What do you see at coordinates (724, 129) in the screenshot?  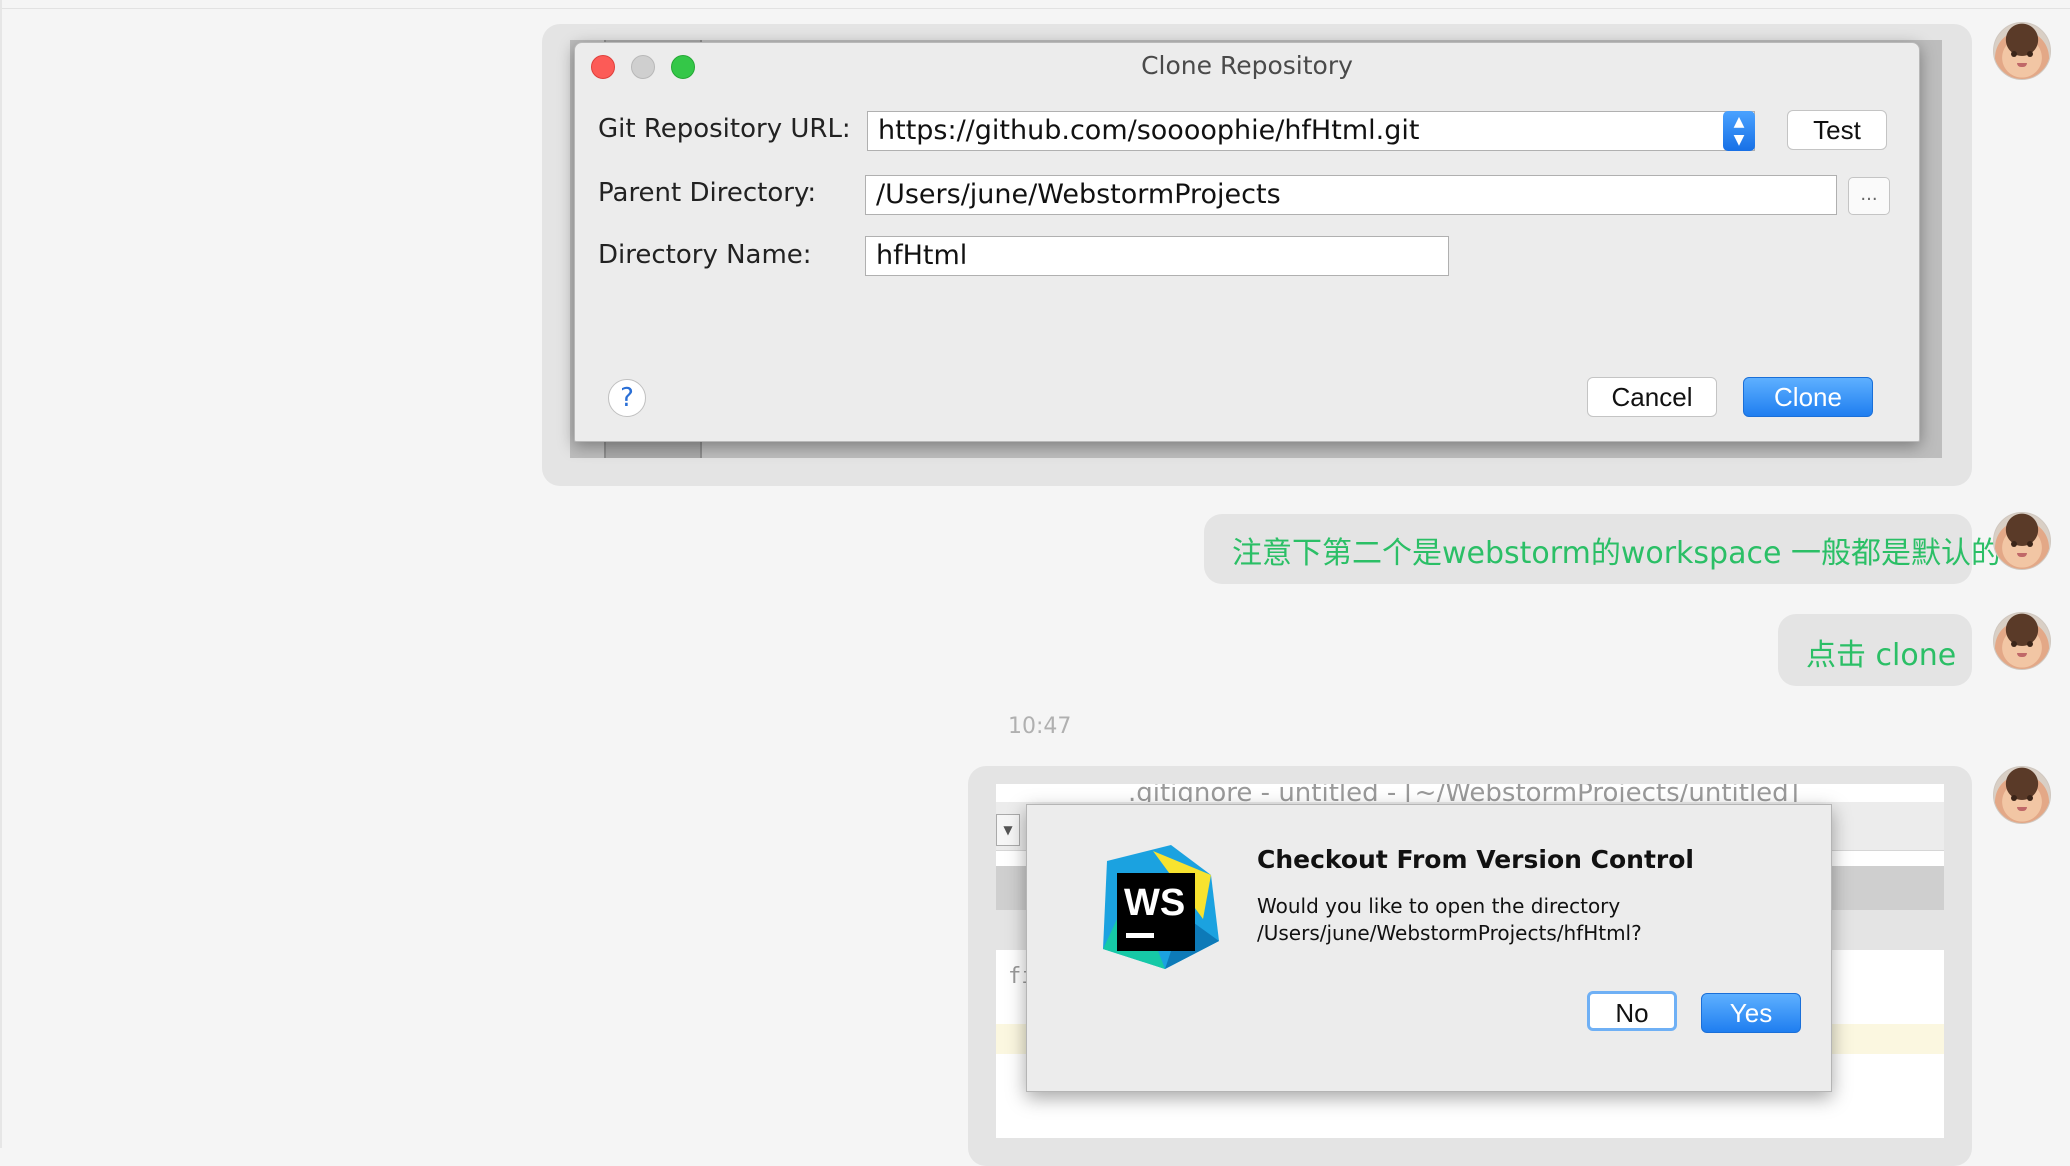 I see `git-url-label: Git Repository URL:` at bounding box center [724, 129].